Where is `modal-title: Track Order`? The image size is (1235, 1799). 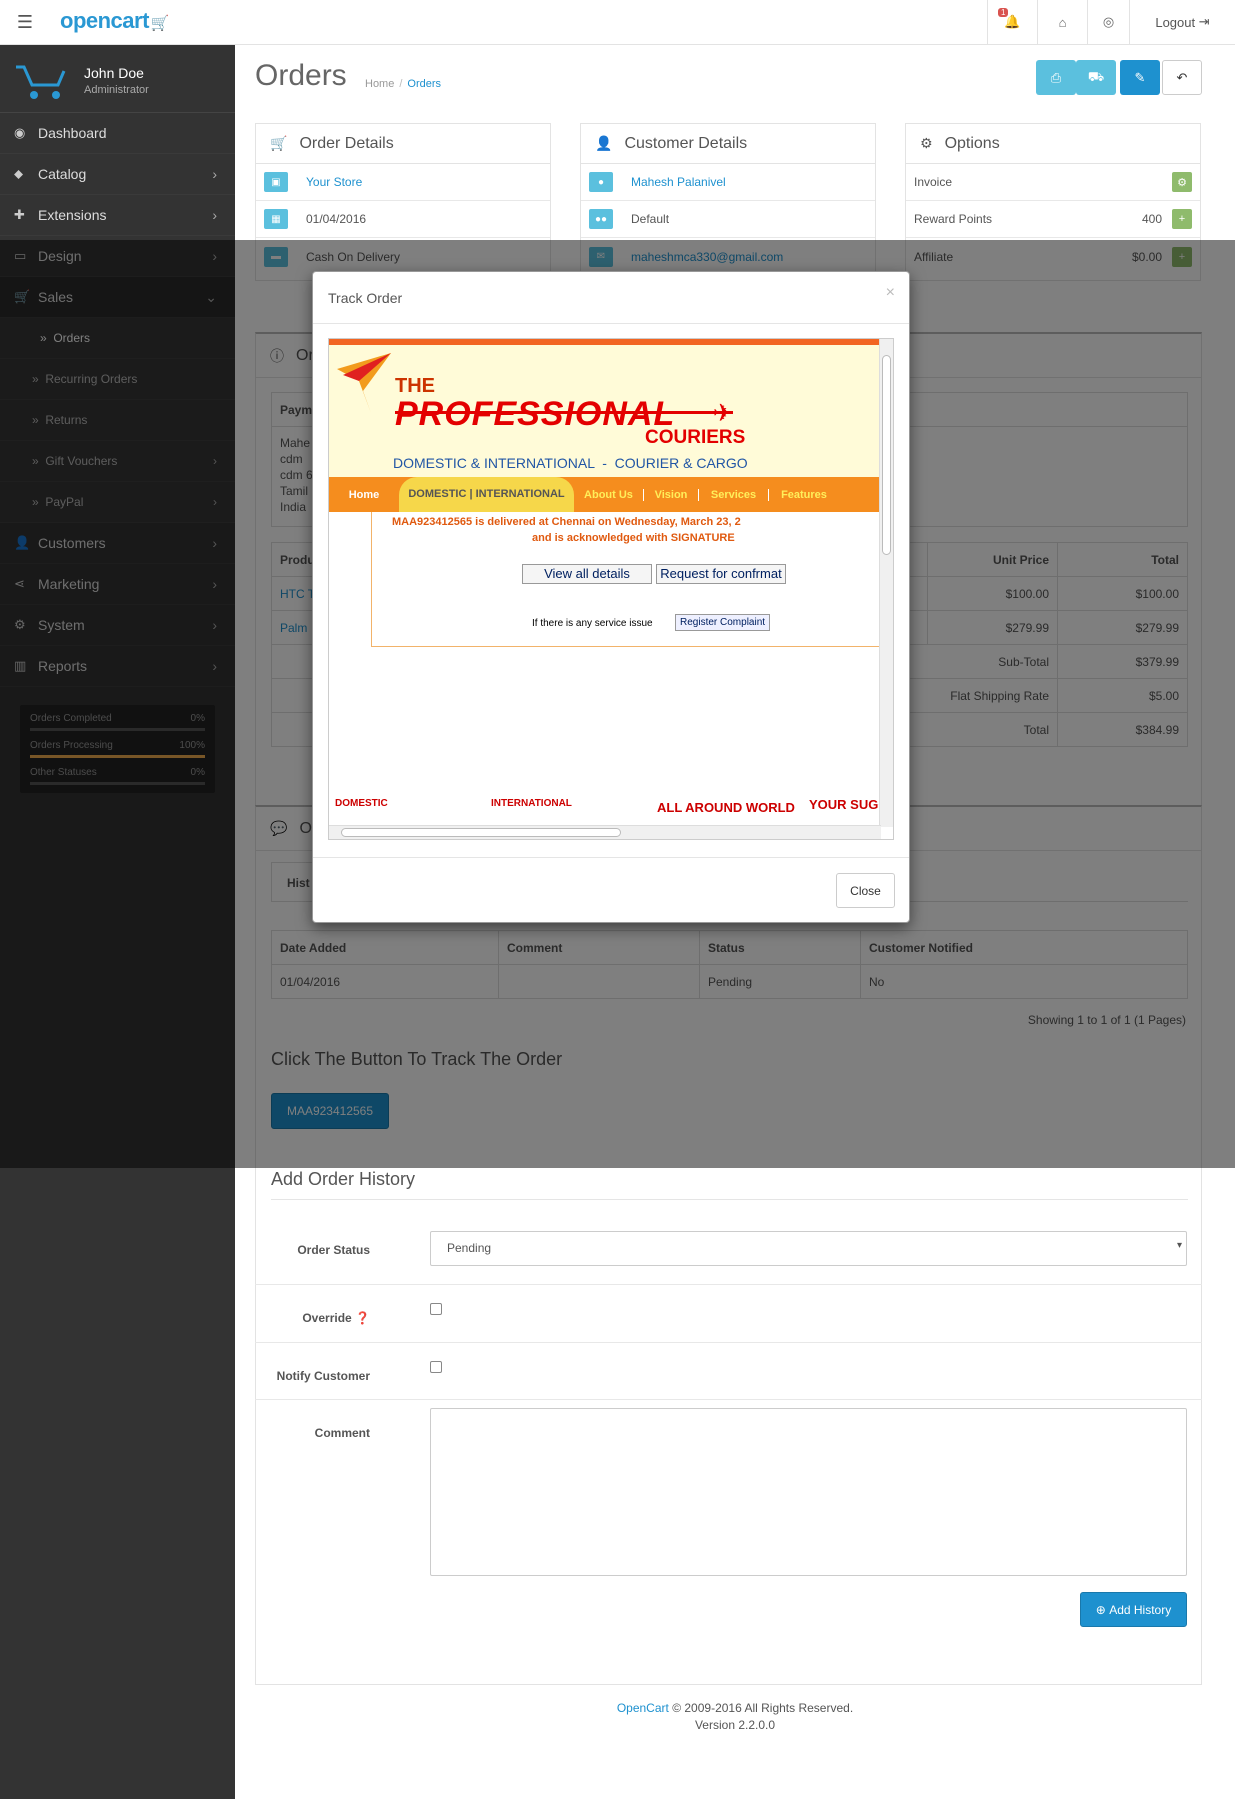 modal-title: Track Order is located at coordinates (365, 298).